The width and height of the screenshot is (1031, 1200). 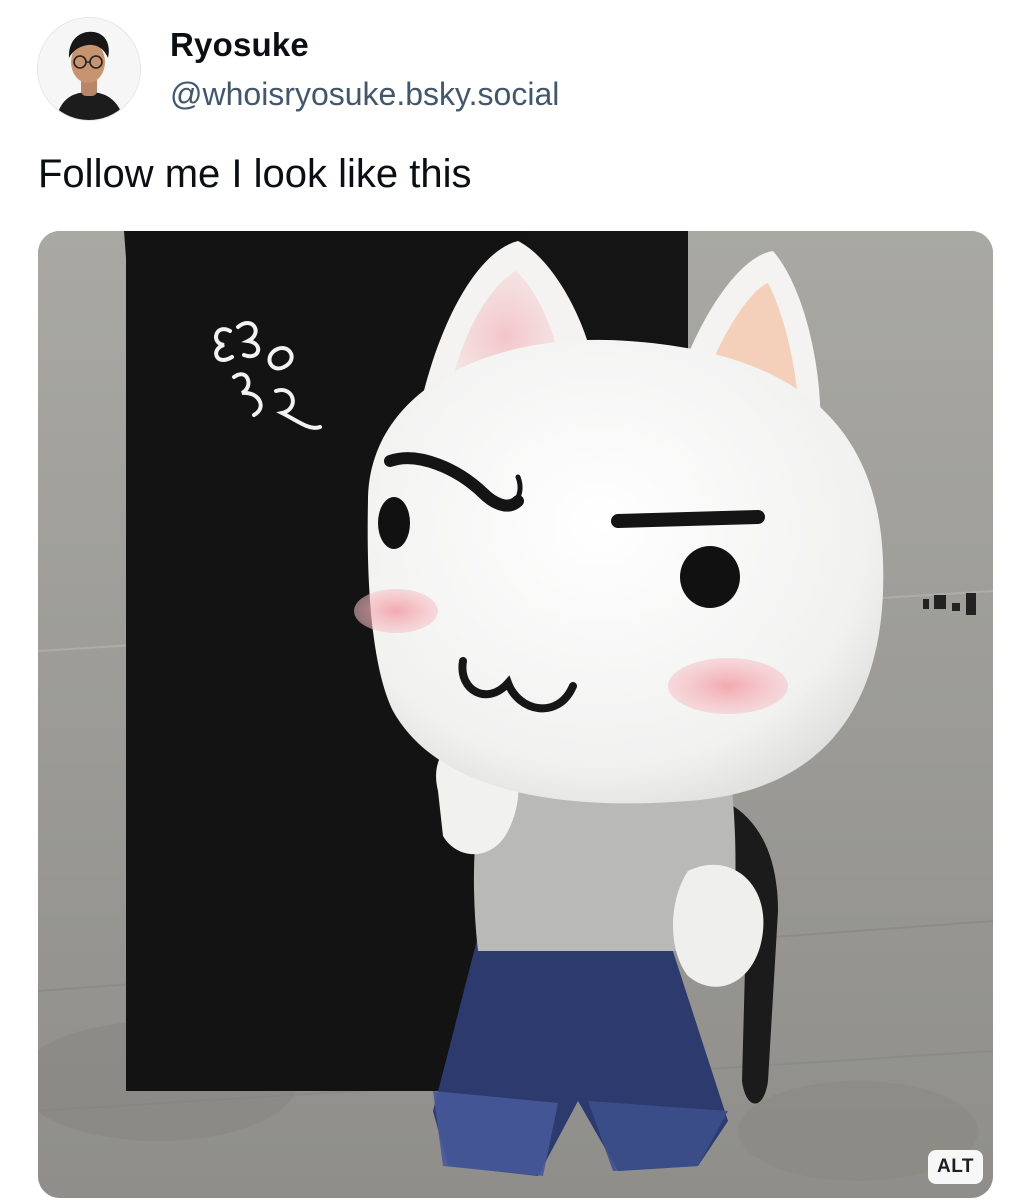 What do you see at coordinates (255, 174) in the screenshot?
I see `post-text: Follow me I look like this` at bounding box center [255, 174].